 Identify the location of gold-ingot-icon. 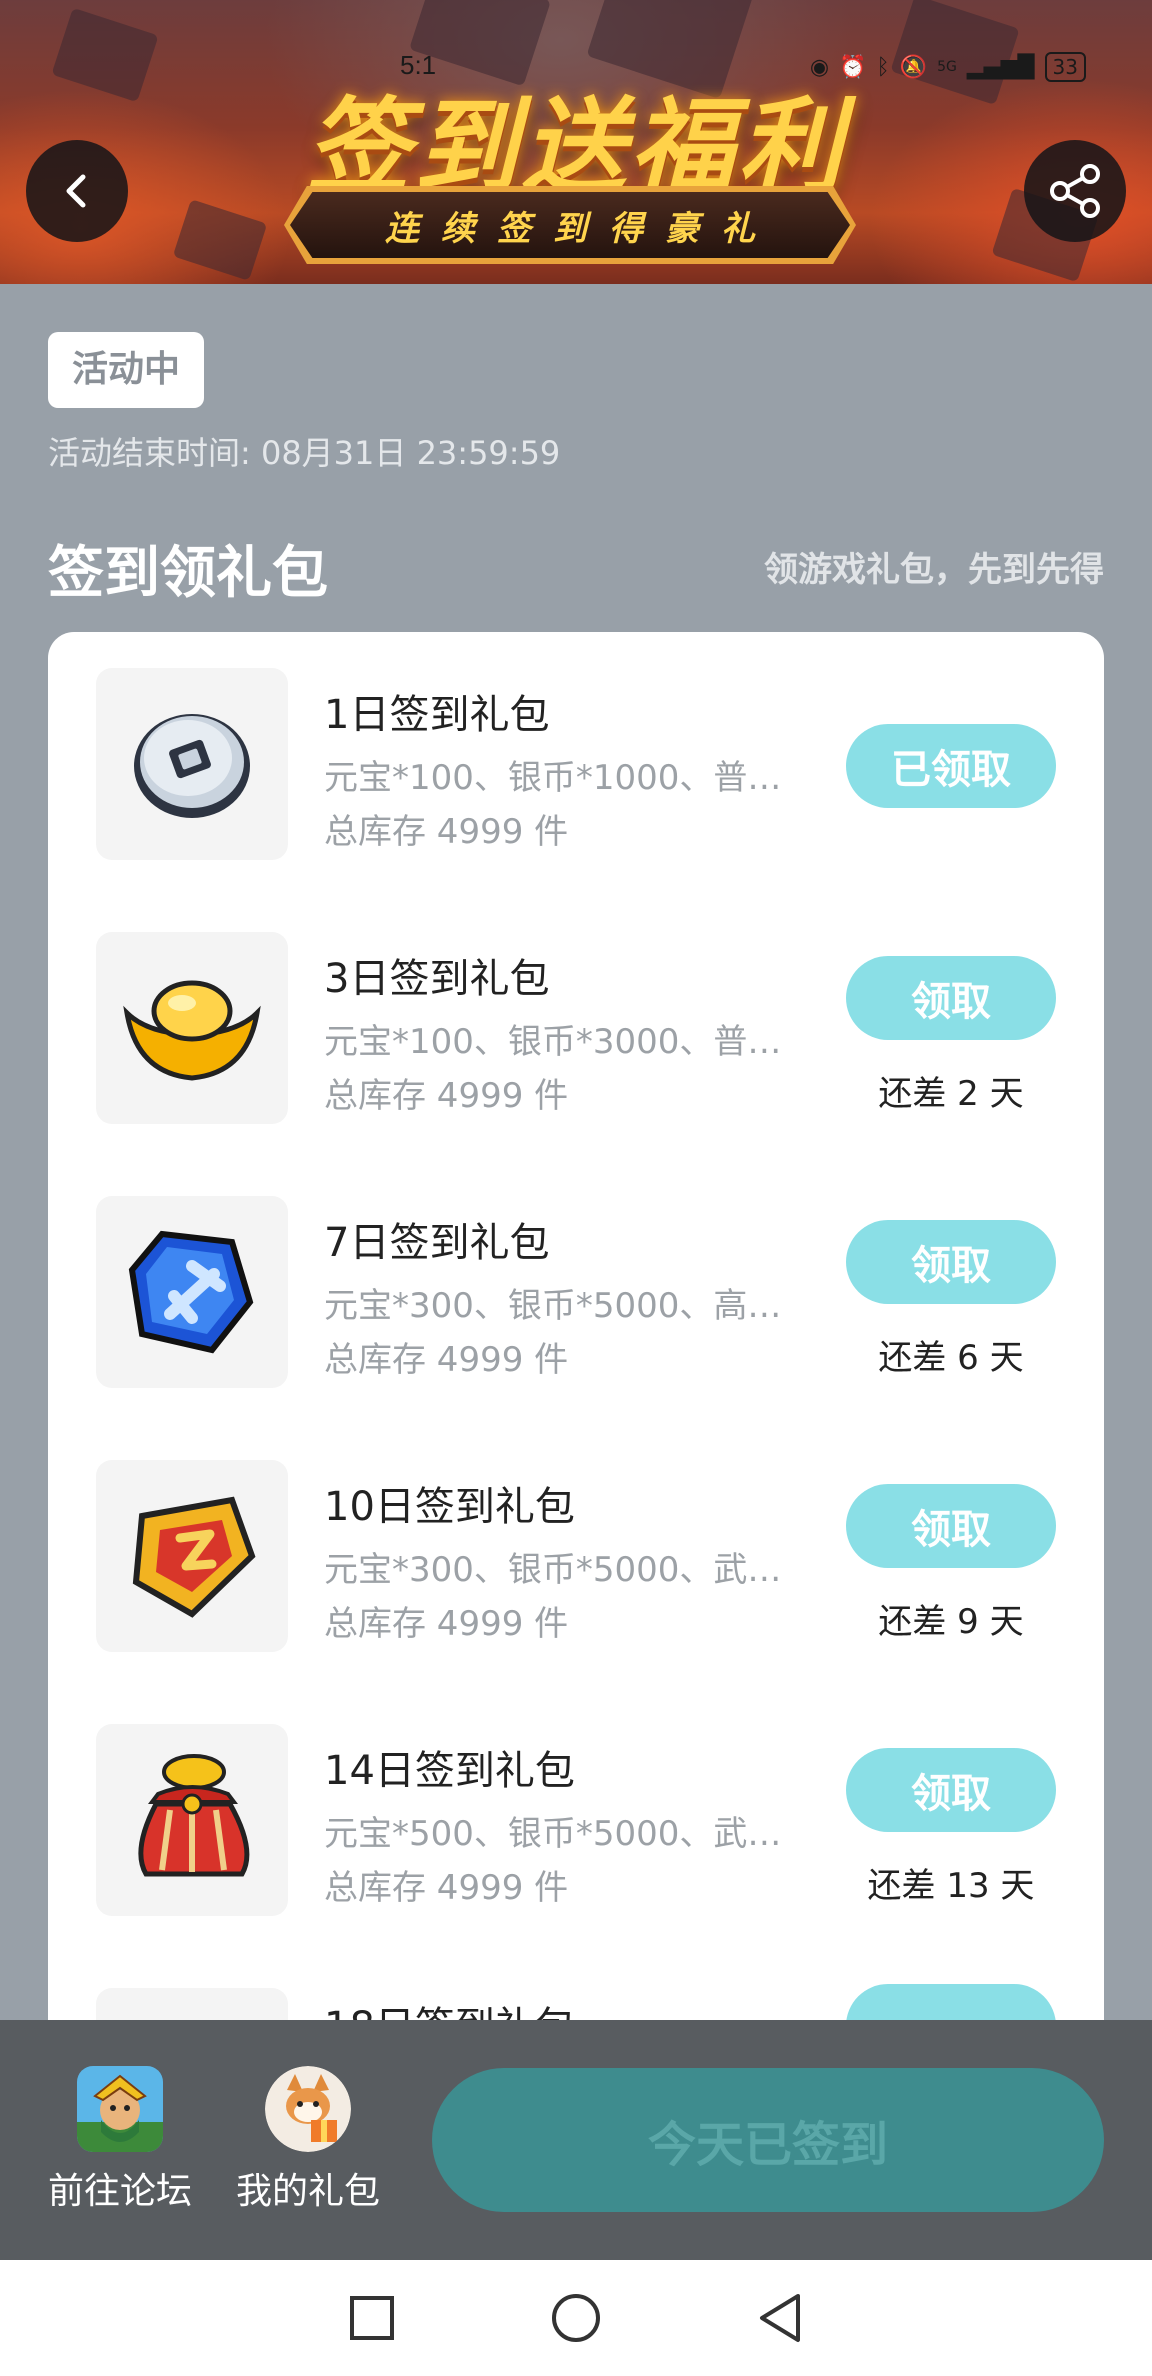
(192, 1030).